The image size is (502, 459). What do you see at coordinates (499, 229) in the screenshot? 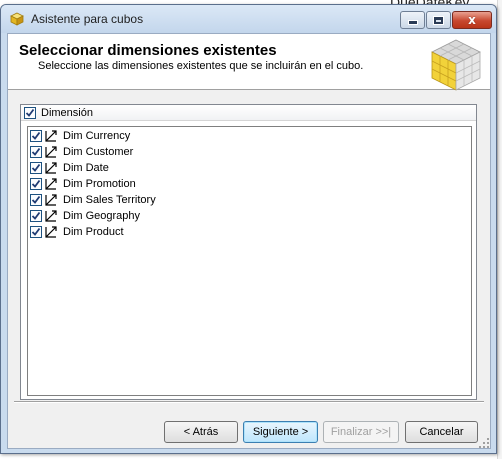
I see `background-edge` at bounding box center [499, 229].